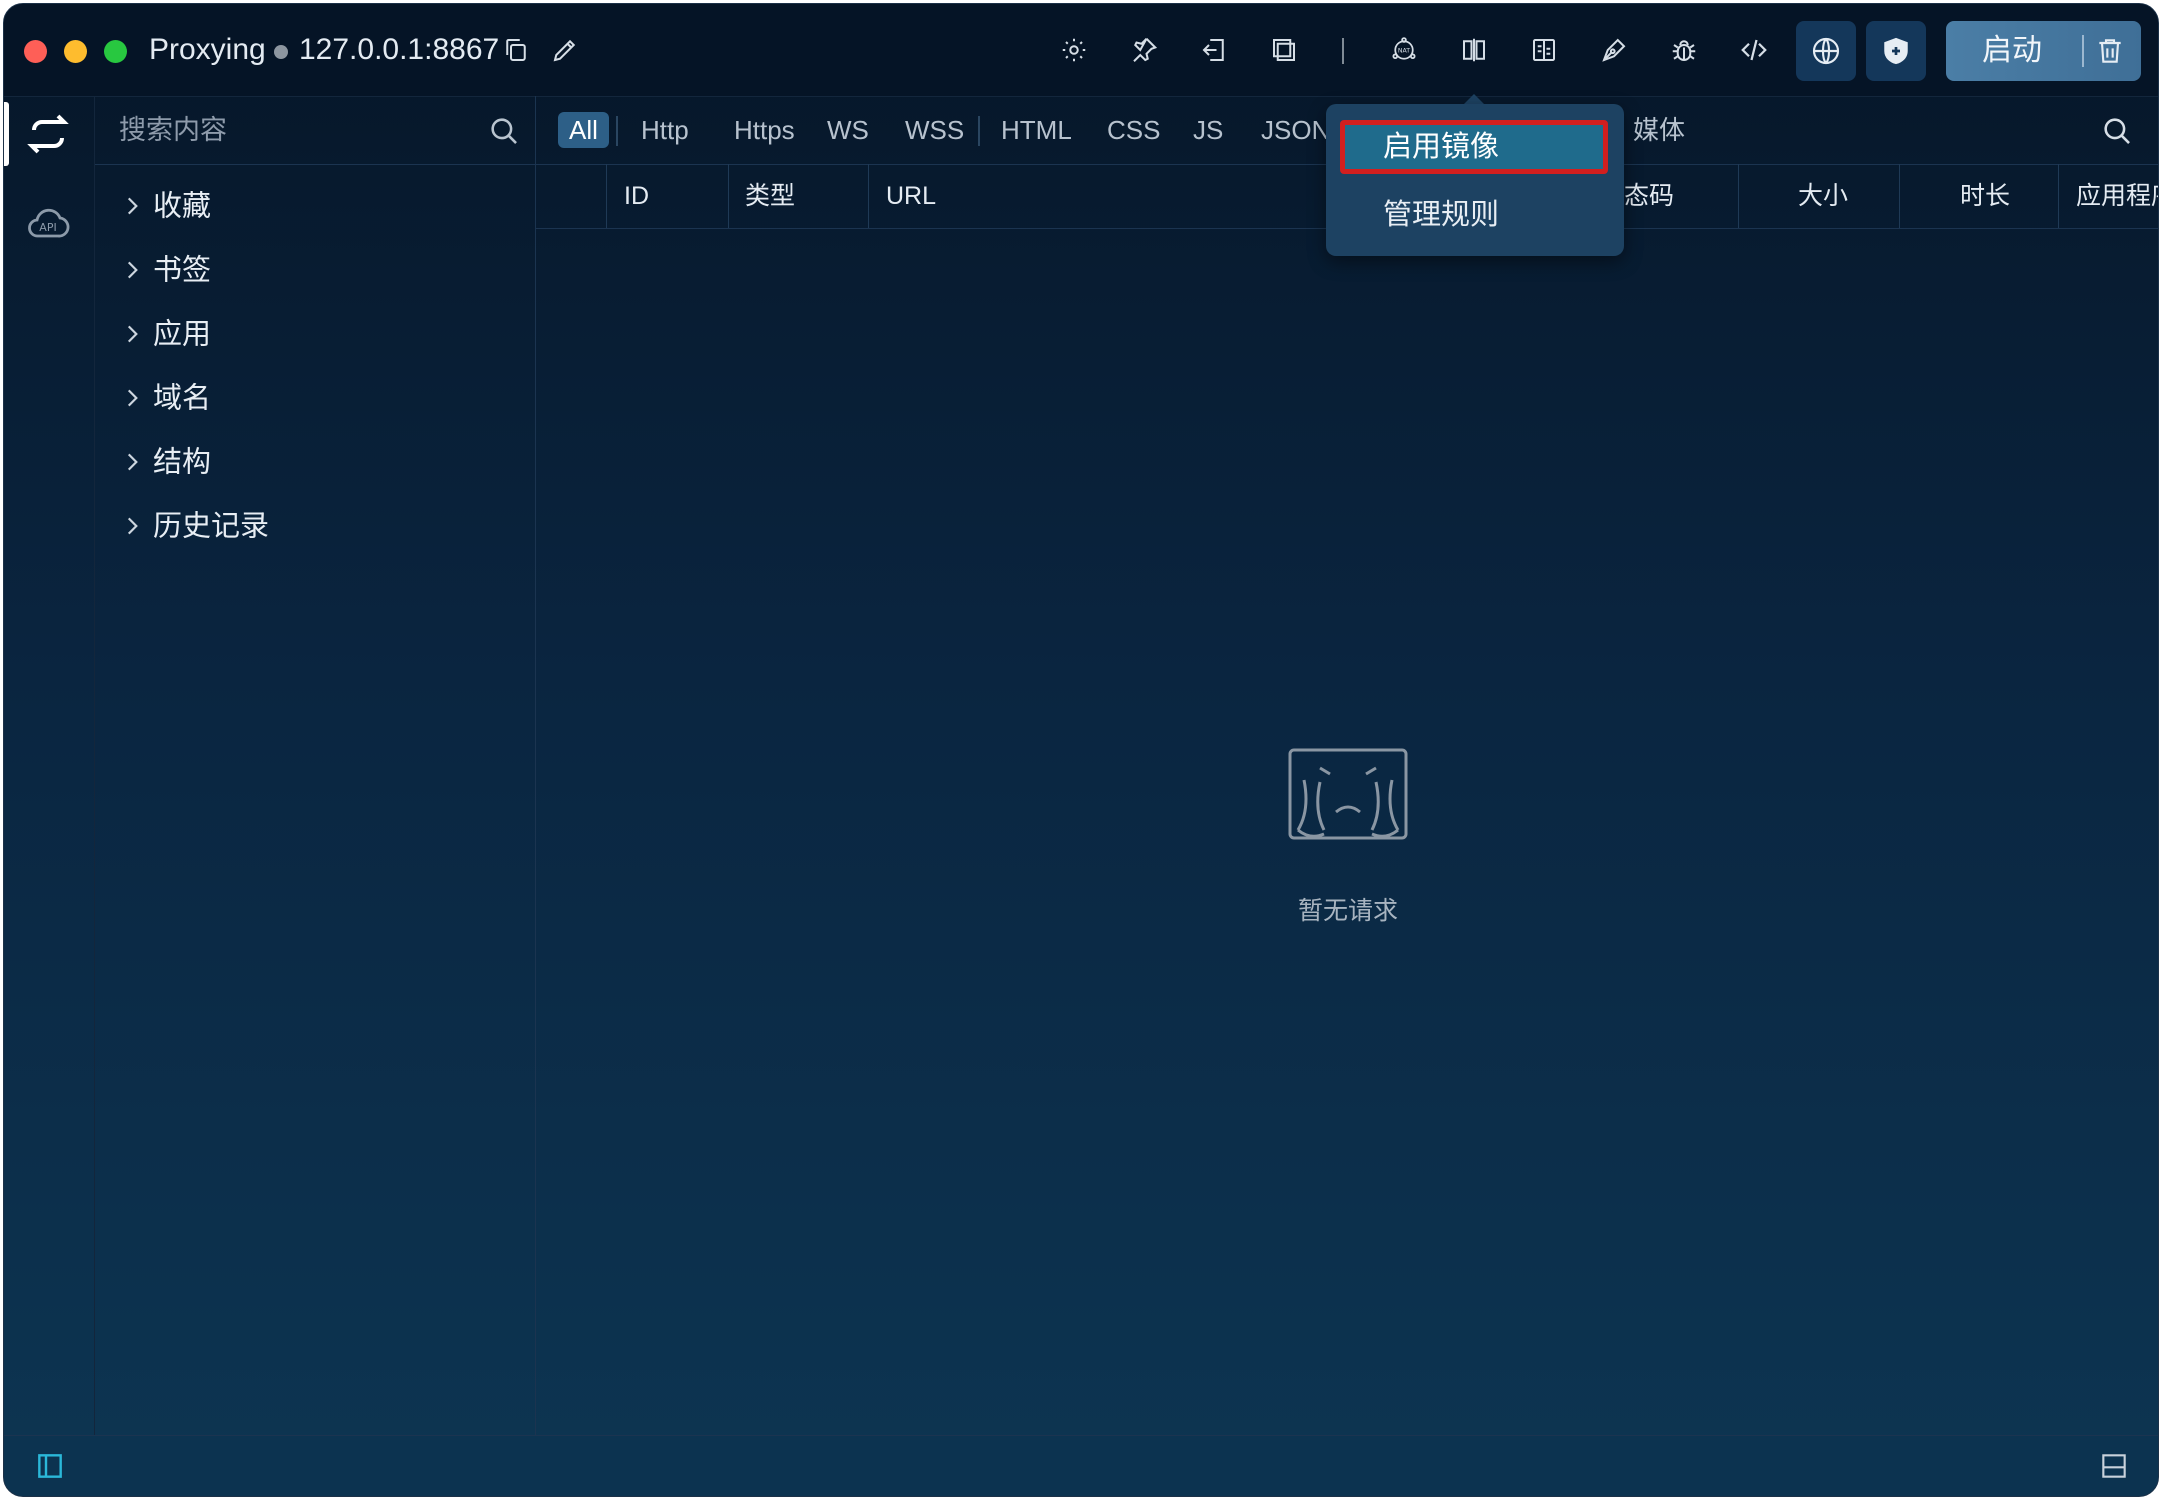 This screenshot has height=1500, width=2160. I want to click on tree-item-label: 域名, so click(182, 398).